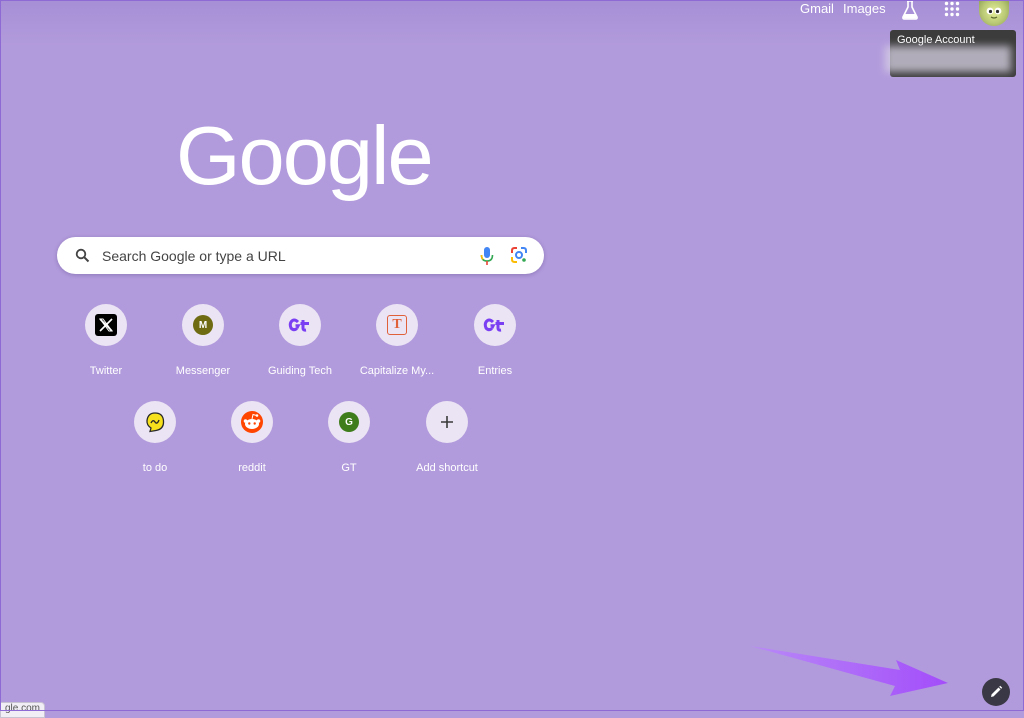 This screenshot has width=1024, height=718. I want to click on shortcut-label: reddit, so click(252, 468).